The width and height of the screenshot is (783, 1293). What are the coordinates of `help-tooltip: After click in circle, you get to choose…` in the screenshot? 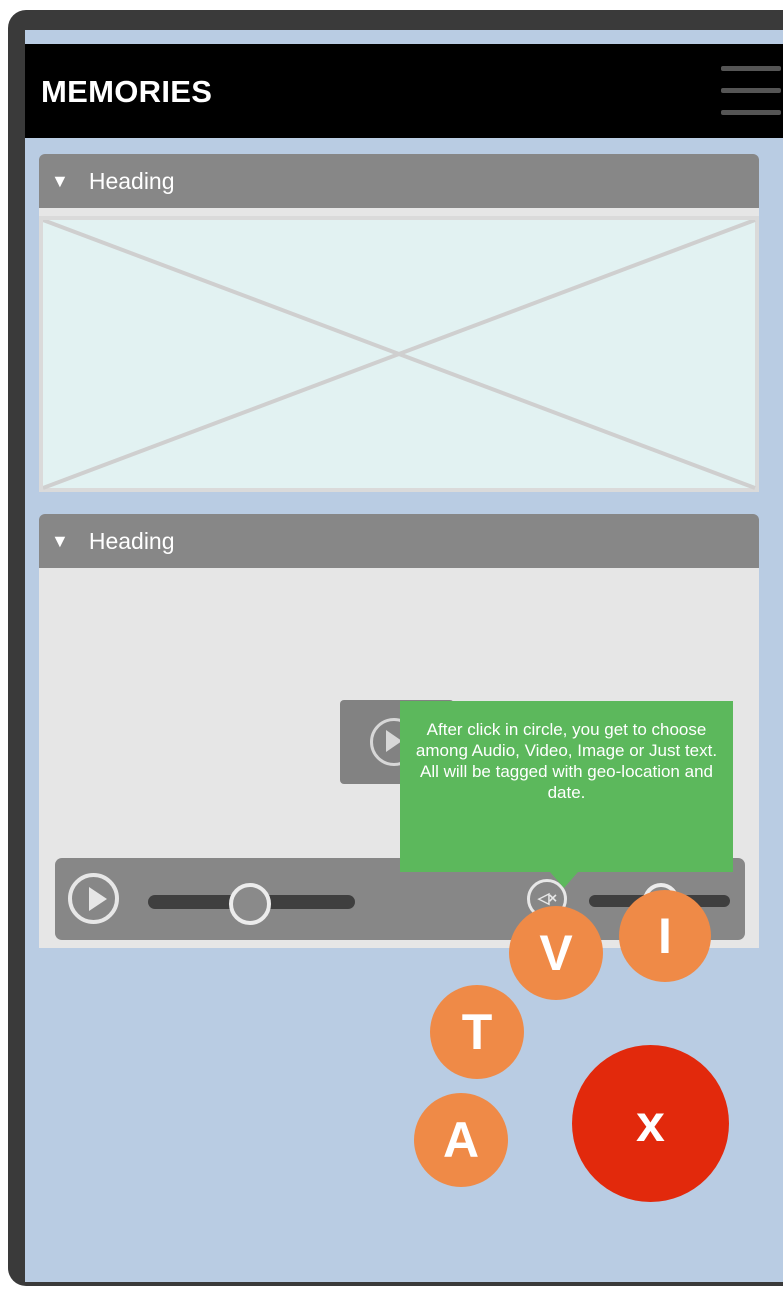 It's located at (566, 786).